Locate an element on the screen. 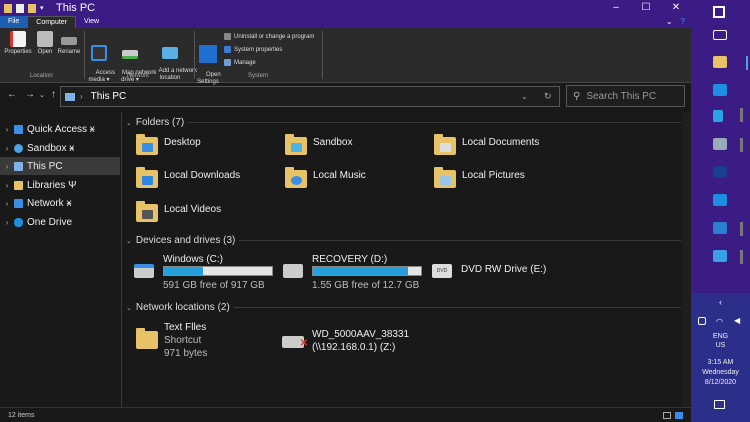  open-settings-button: Open Settings is located at coordinates (208, 62).